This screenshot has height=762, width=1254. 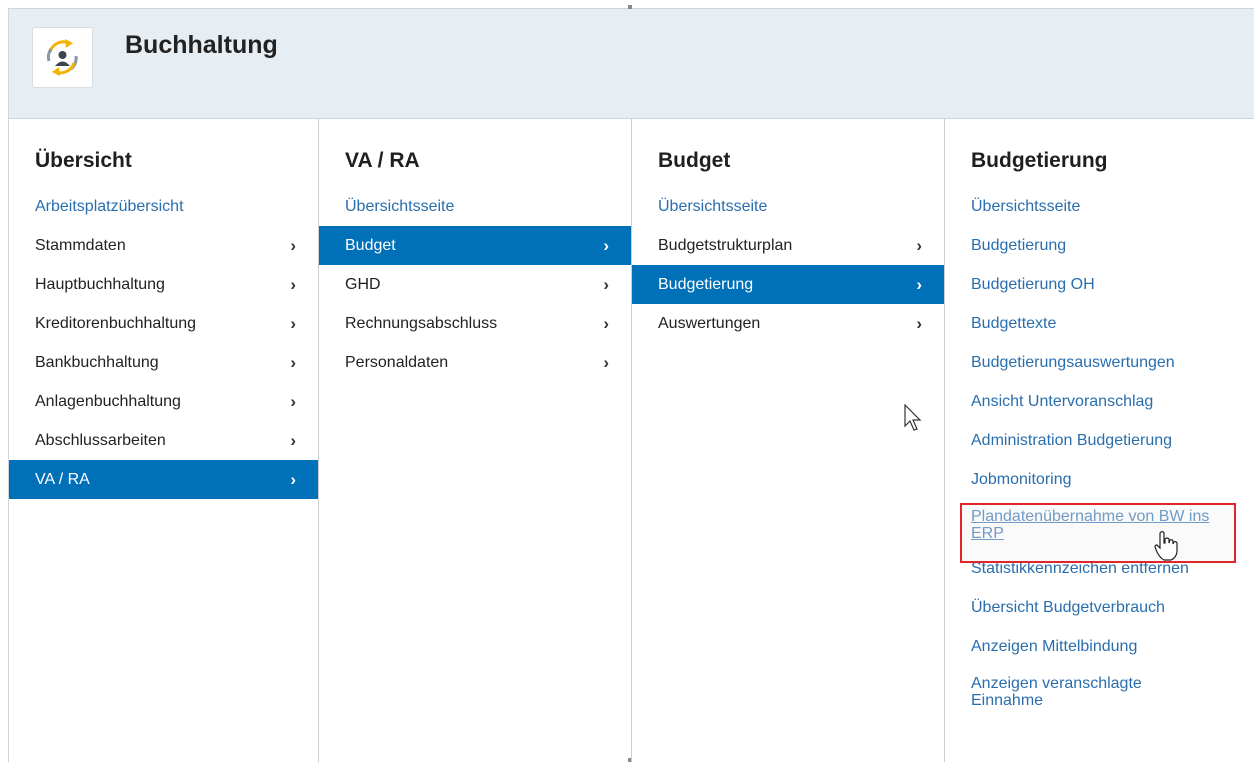 What do you see at coordinates (1039, 160) in the screenshot?
I see `column-title: Budgetierung` at bounding box center [1039, 160].